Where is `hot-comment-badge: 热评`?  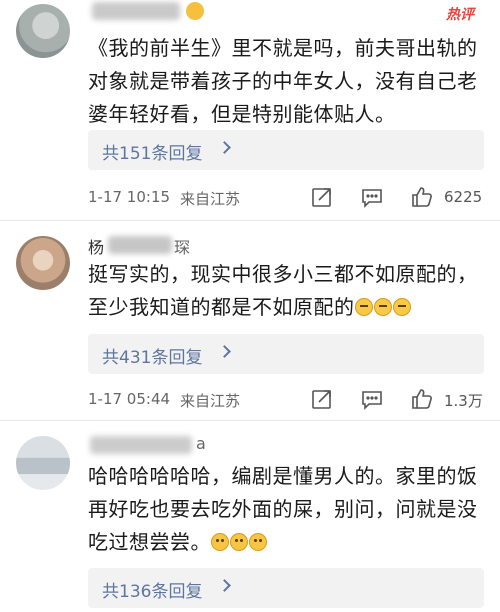 hot-comment-badge: 热评 is located at coordinates (460, 15).